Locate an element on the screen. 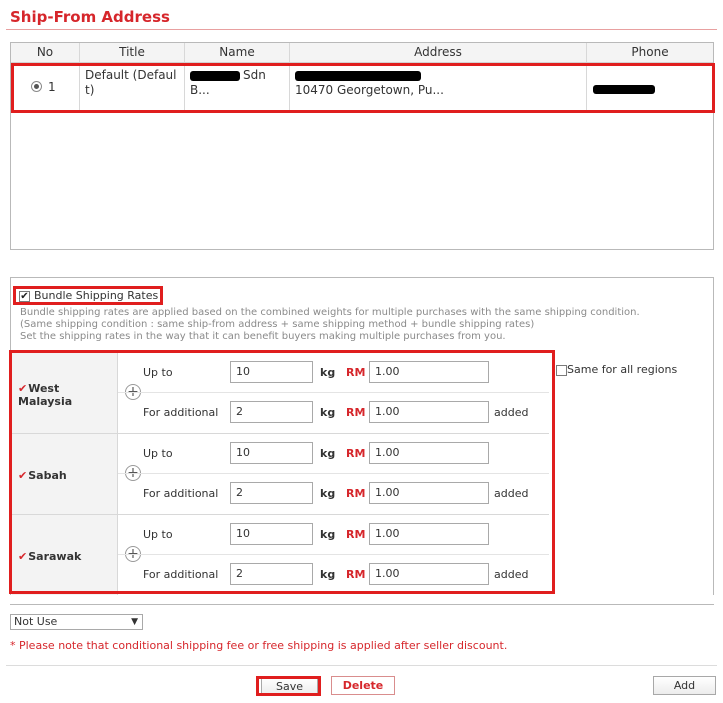 This screenshot has height=703, width=723. cell-phone is located at coordinates (650, 87).